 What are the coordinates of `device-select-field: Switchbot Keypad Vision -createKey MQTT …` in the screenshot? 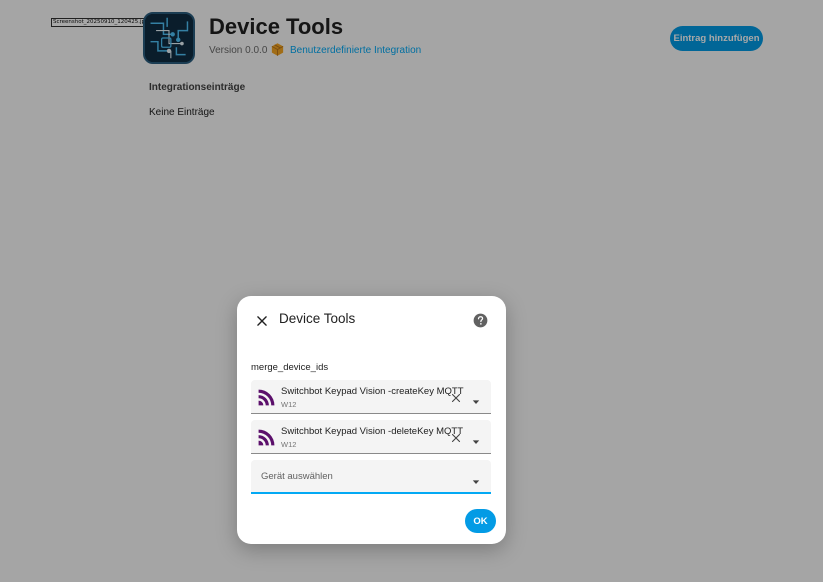 It's located at (371, 397).